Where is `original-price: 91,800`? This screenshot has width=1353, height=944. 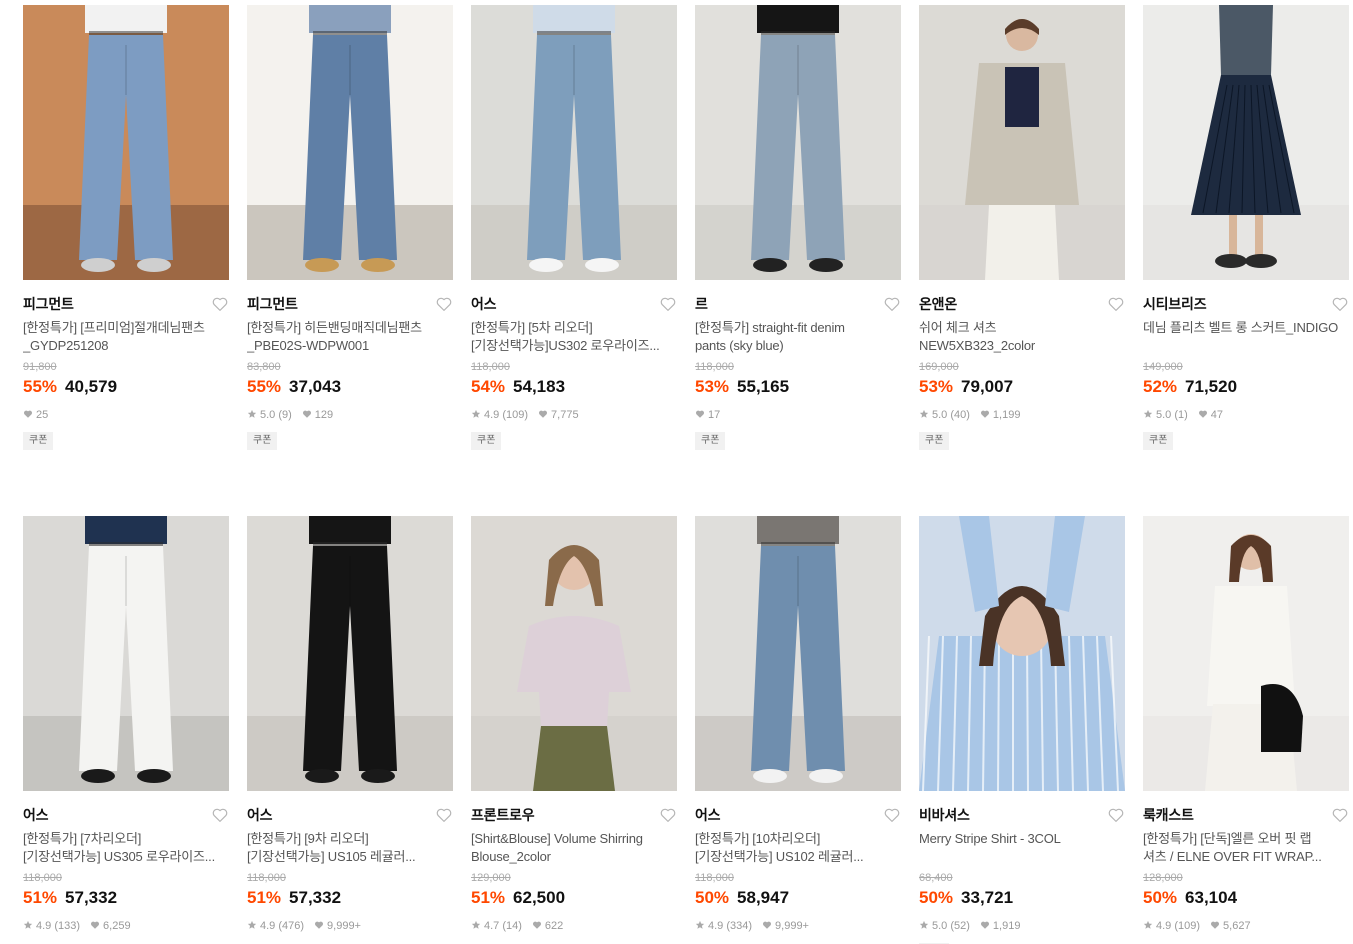
original-price: 91,800 is located at coordinates (40, 367).